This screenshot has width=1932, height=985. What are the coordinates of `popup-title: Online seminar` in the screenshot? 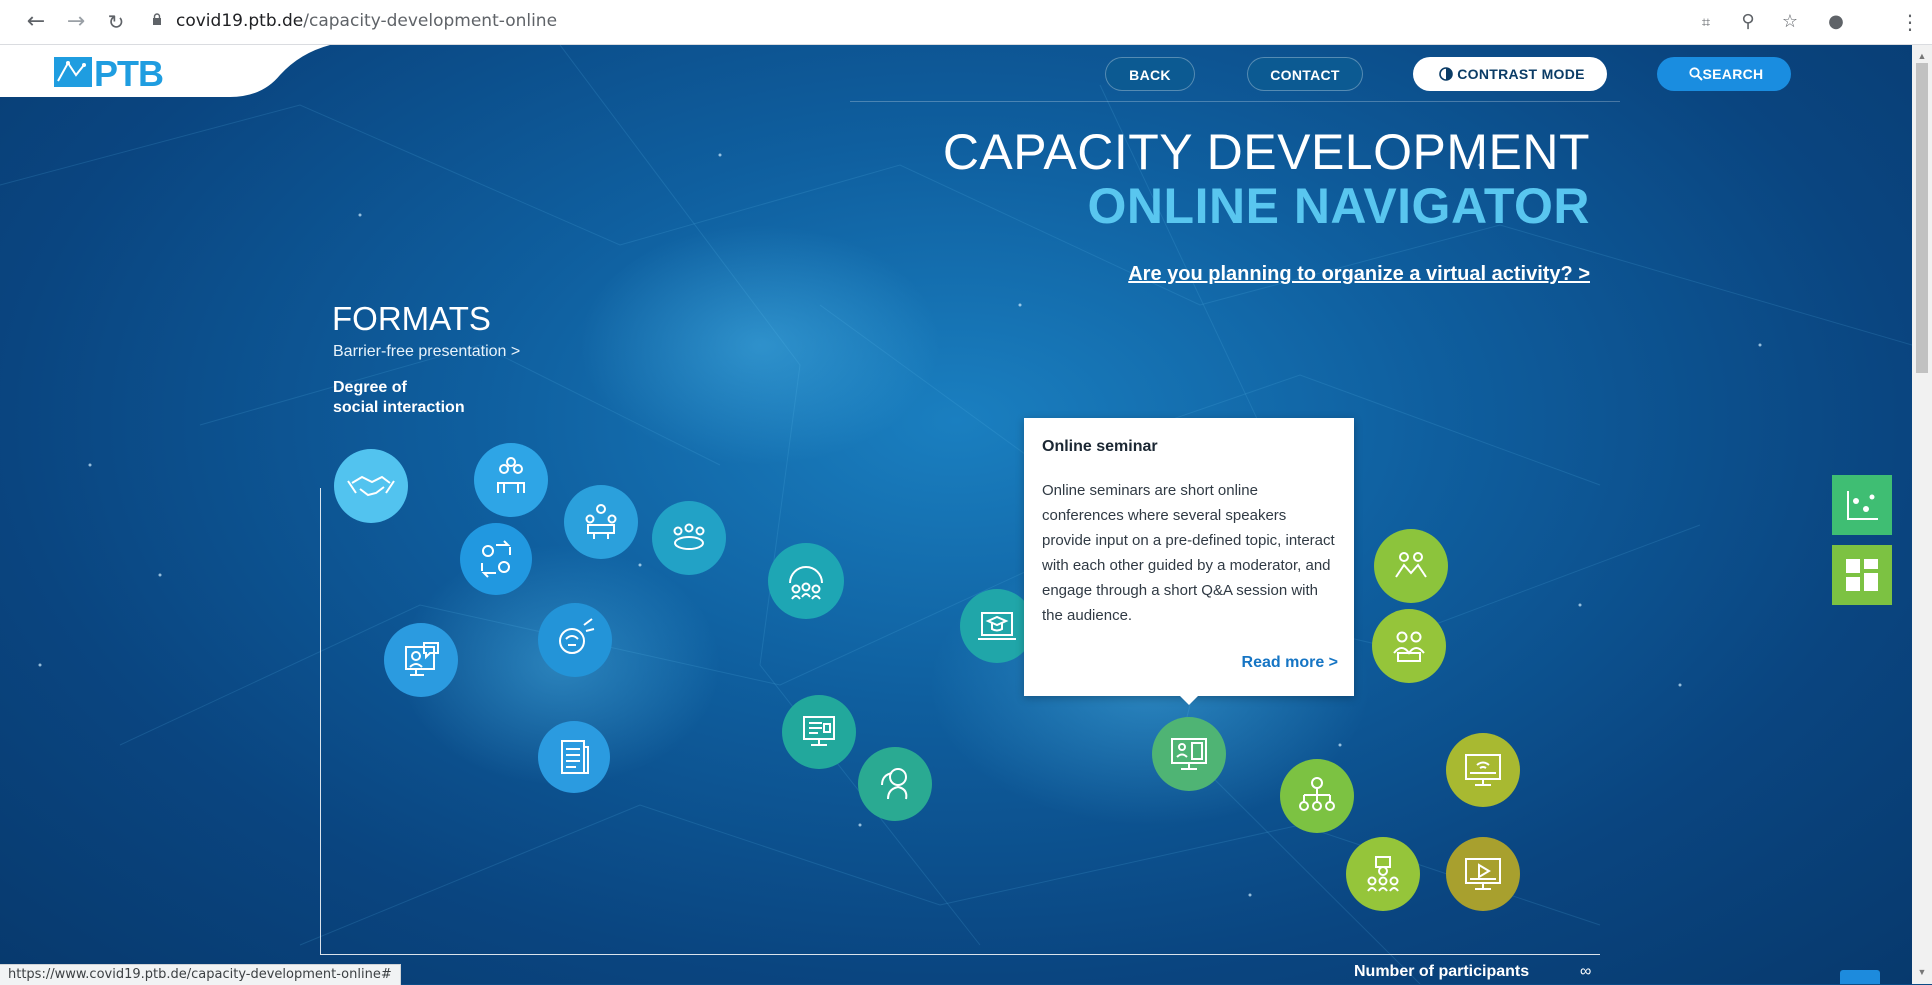 It's located at (1100, 446).